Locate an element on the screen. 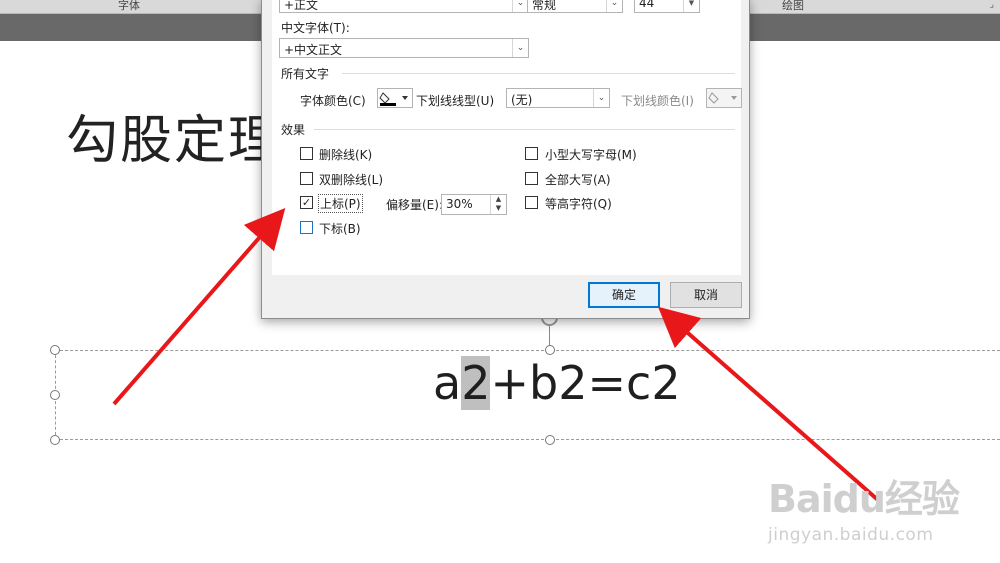  watermark-url: jingyan.baidu.com is located at coordinates (851, 535).